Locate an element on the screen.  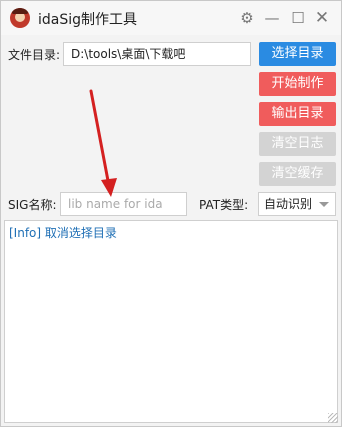
arrow-shaft is located at coordinates (100, 138).